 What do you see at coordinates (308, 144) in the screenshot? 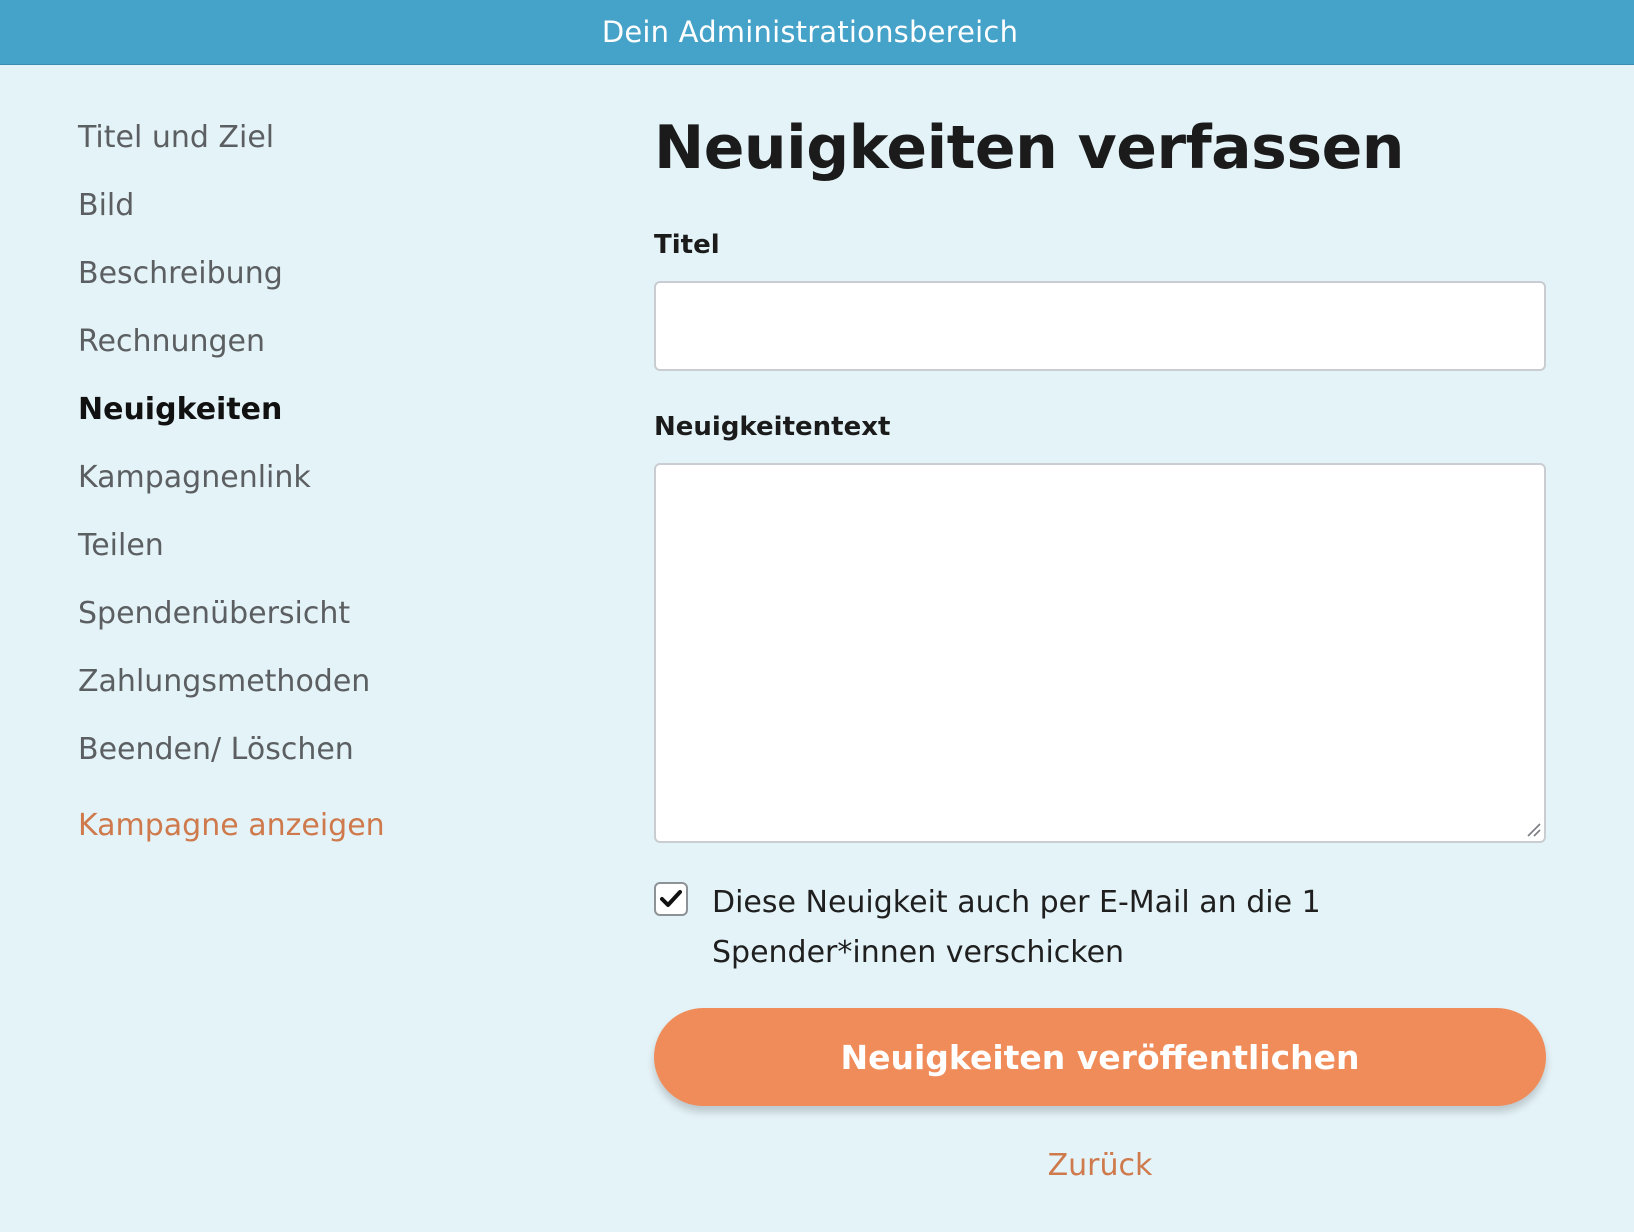
I see `sidebar-item-titel-und-ziel: Titel und Ziel` at bounding box center [308, 144].